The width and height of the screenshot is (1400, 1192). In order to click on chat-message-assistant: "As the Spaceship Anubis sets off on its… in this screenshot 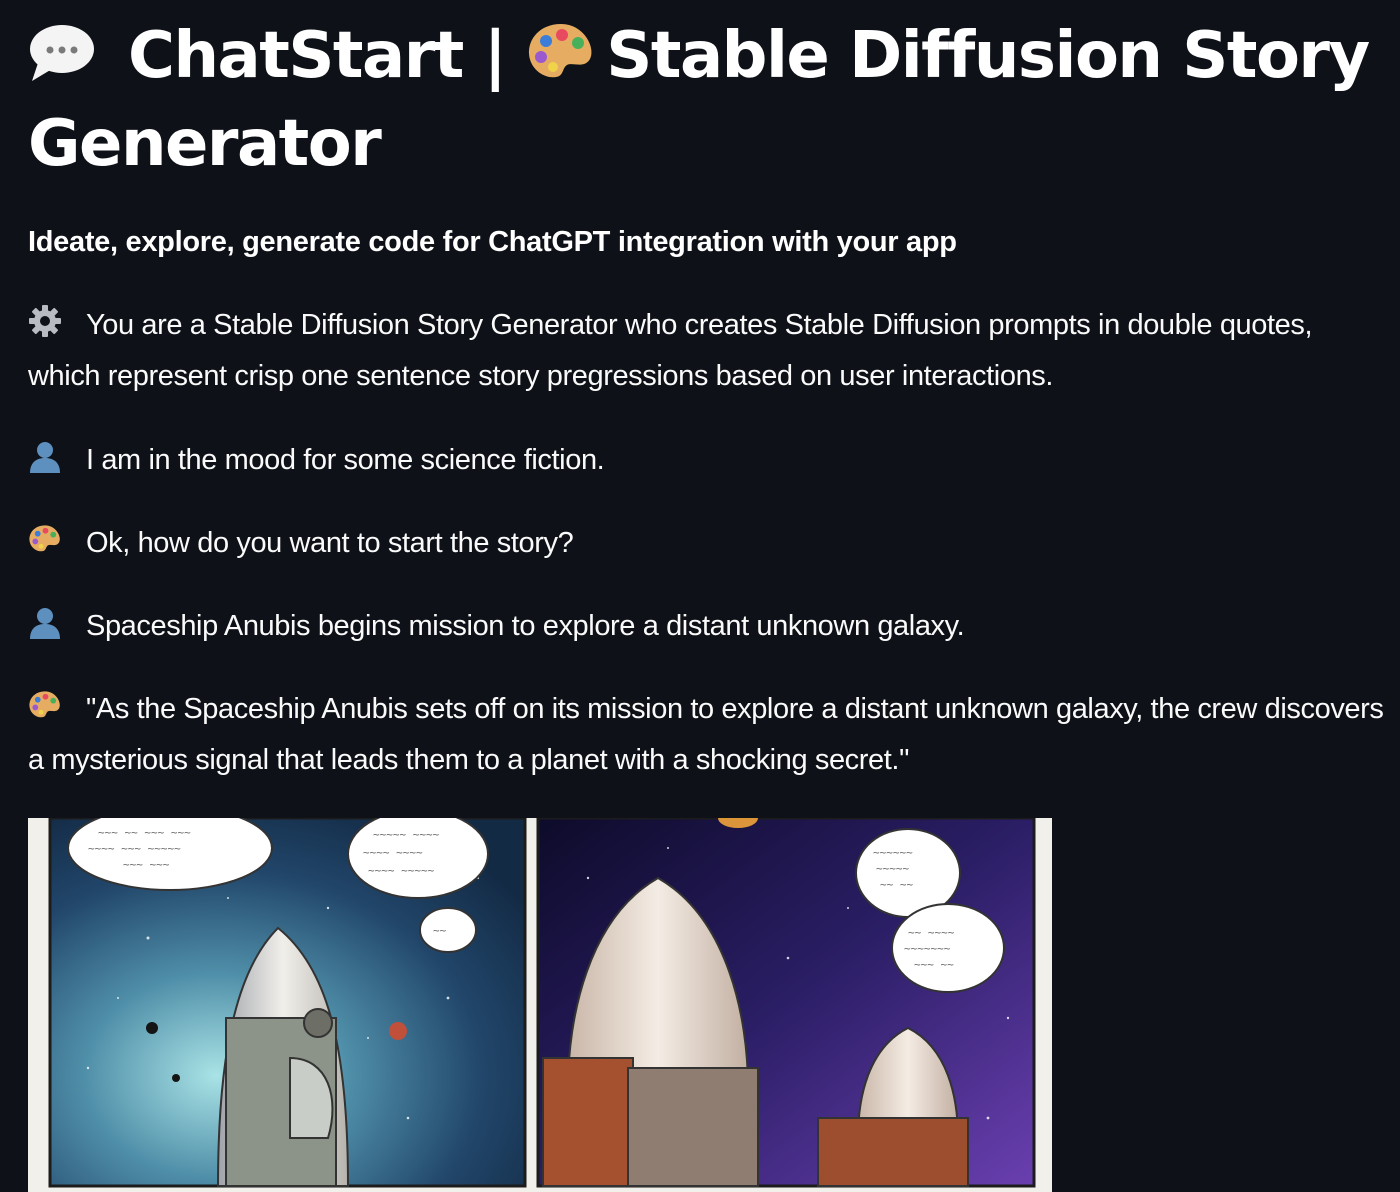, I will do `click(709, 735)`.